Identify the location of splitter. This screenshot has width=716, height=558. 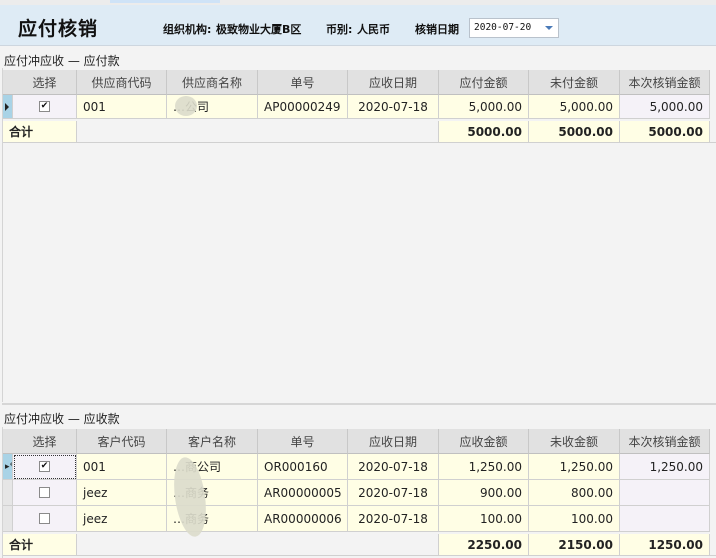
(359, 404).